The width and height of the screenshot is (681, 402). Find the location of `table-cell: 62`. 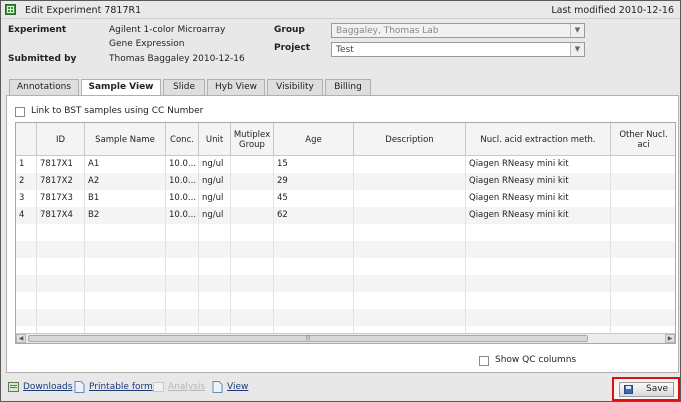

table-cell: 62 is located at coordinates (314, 215).